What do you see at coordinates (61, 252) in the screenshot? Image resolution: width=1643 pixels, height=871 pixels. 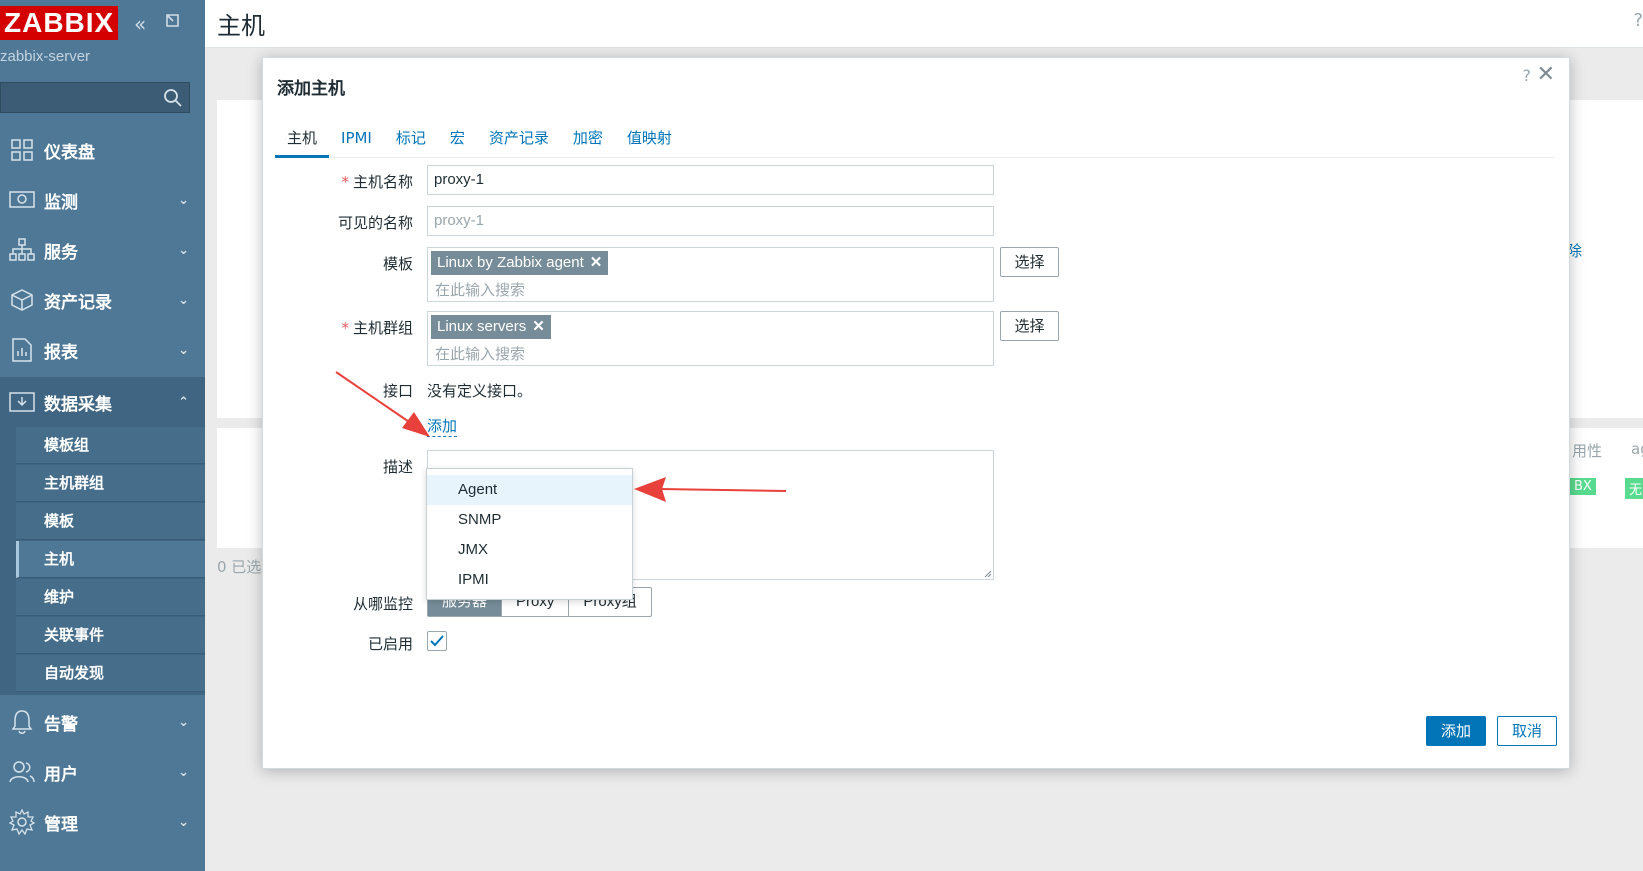 I see `nav-label: 服务` at bounding box center [61, 252].